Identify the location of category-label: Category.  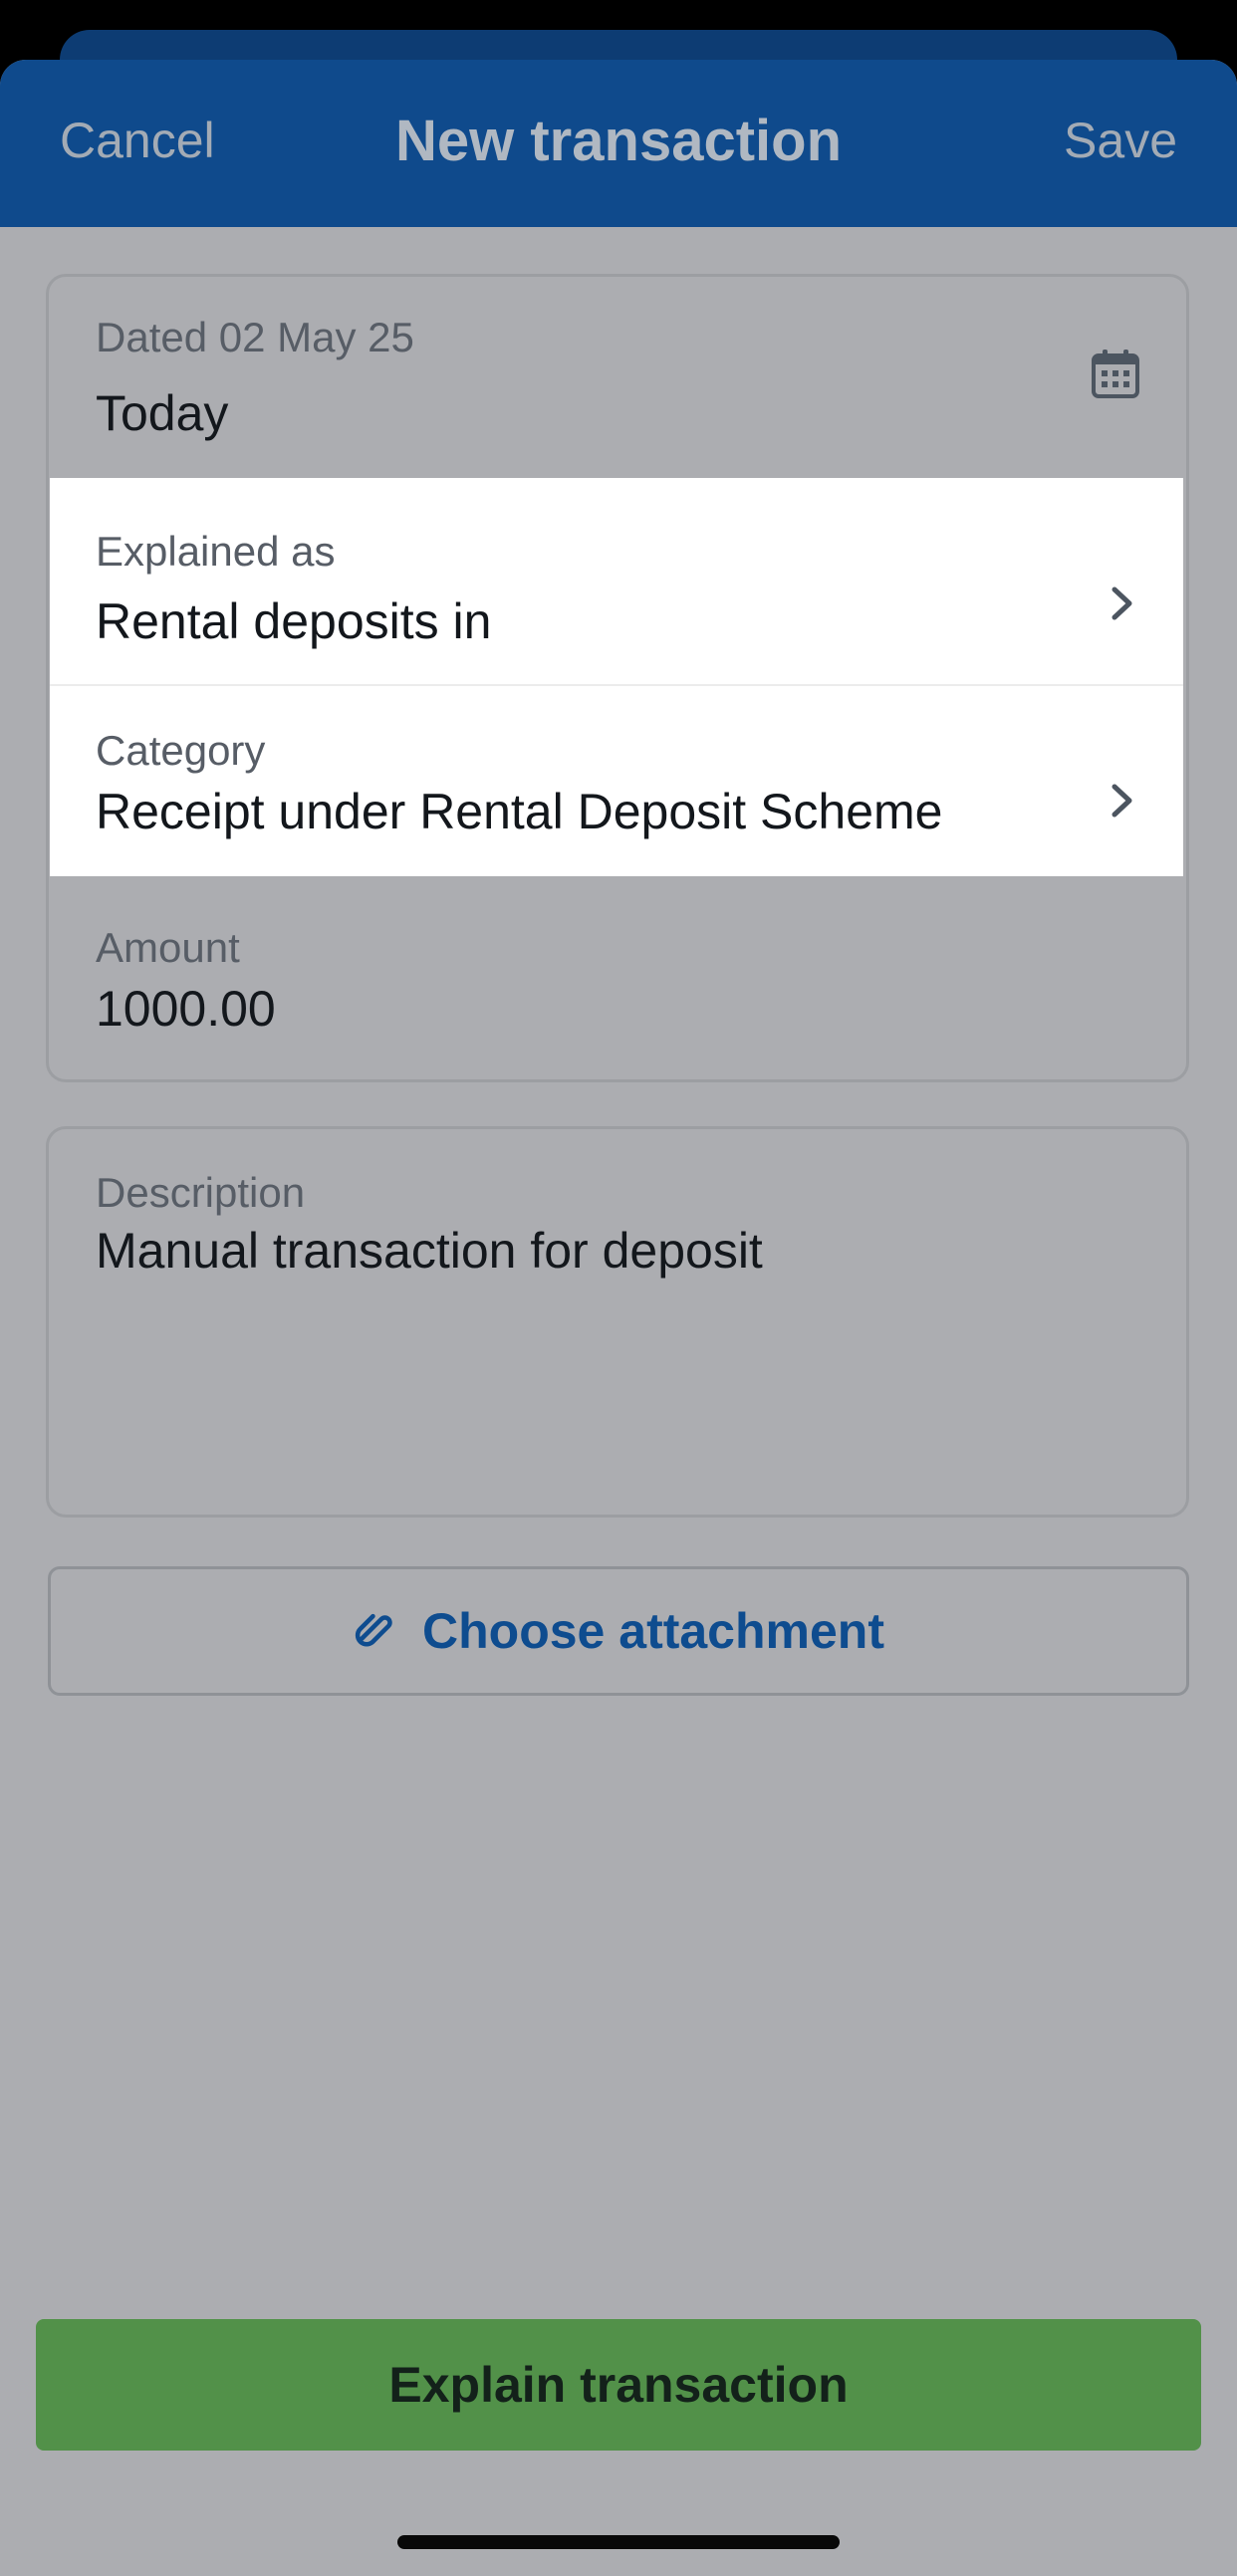
(181, 750).